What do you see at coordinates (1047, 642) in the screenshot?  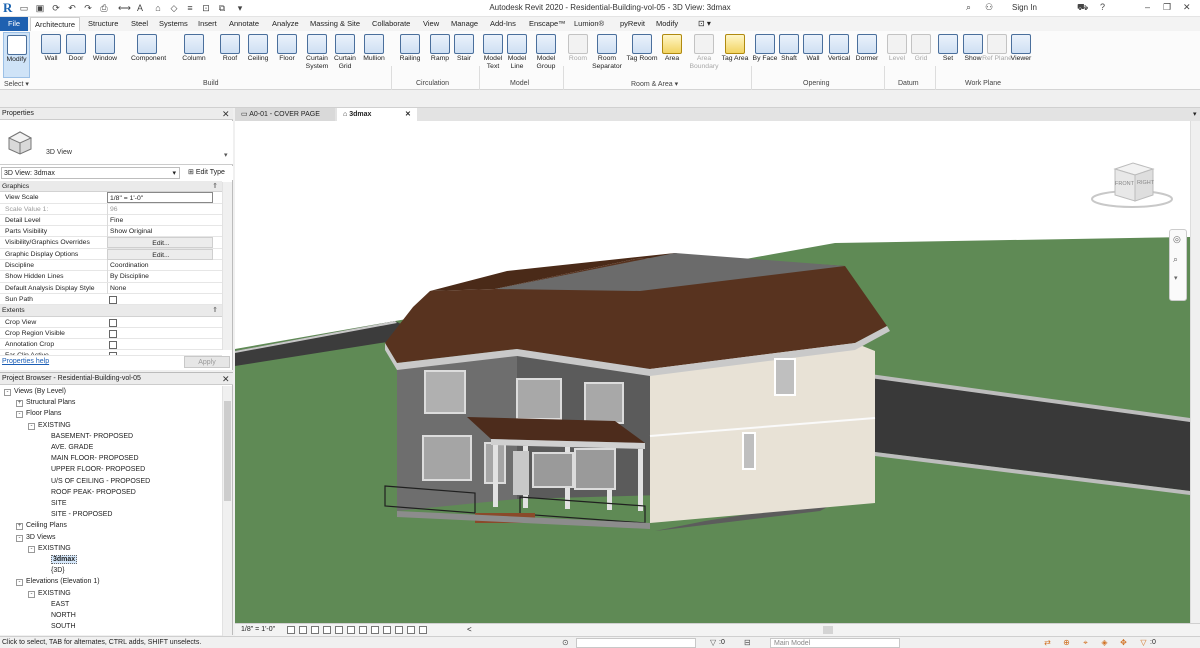 I see `select-links-icon: ⇄` at bounding box center [1047, 642].